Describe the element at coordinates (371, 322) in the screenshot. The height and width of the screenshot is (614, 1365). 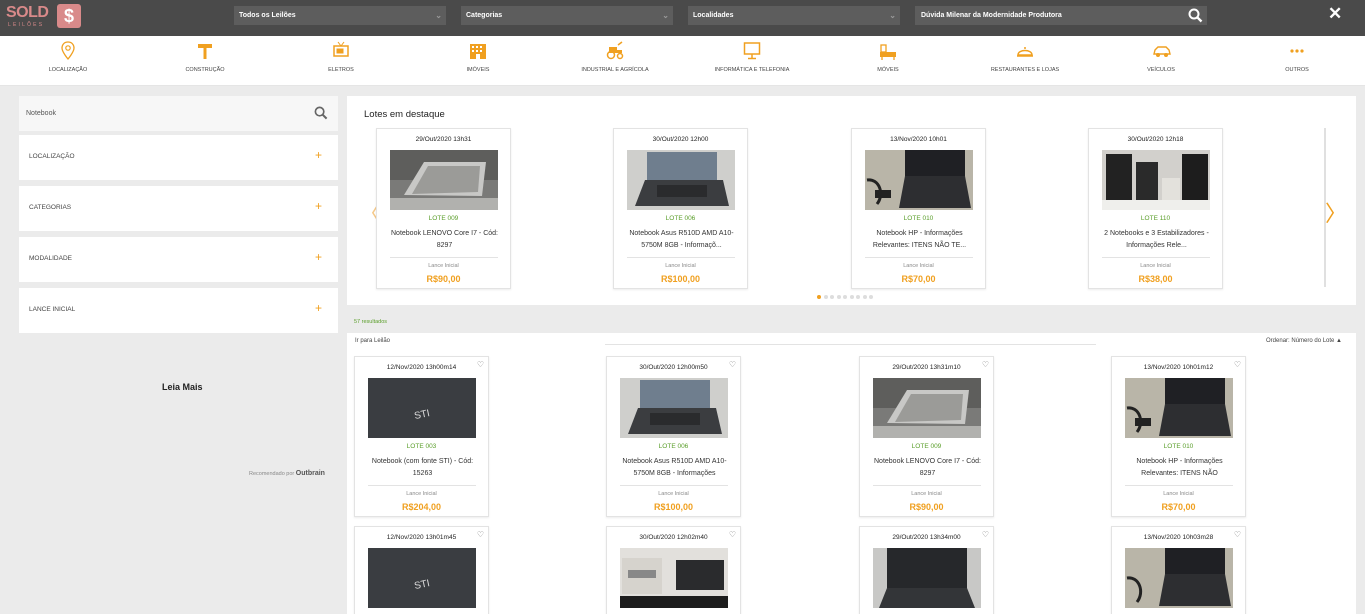
I see `results-count: 57 resultados` at that location.